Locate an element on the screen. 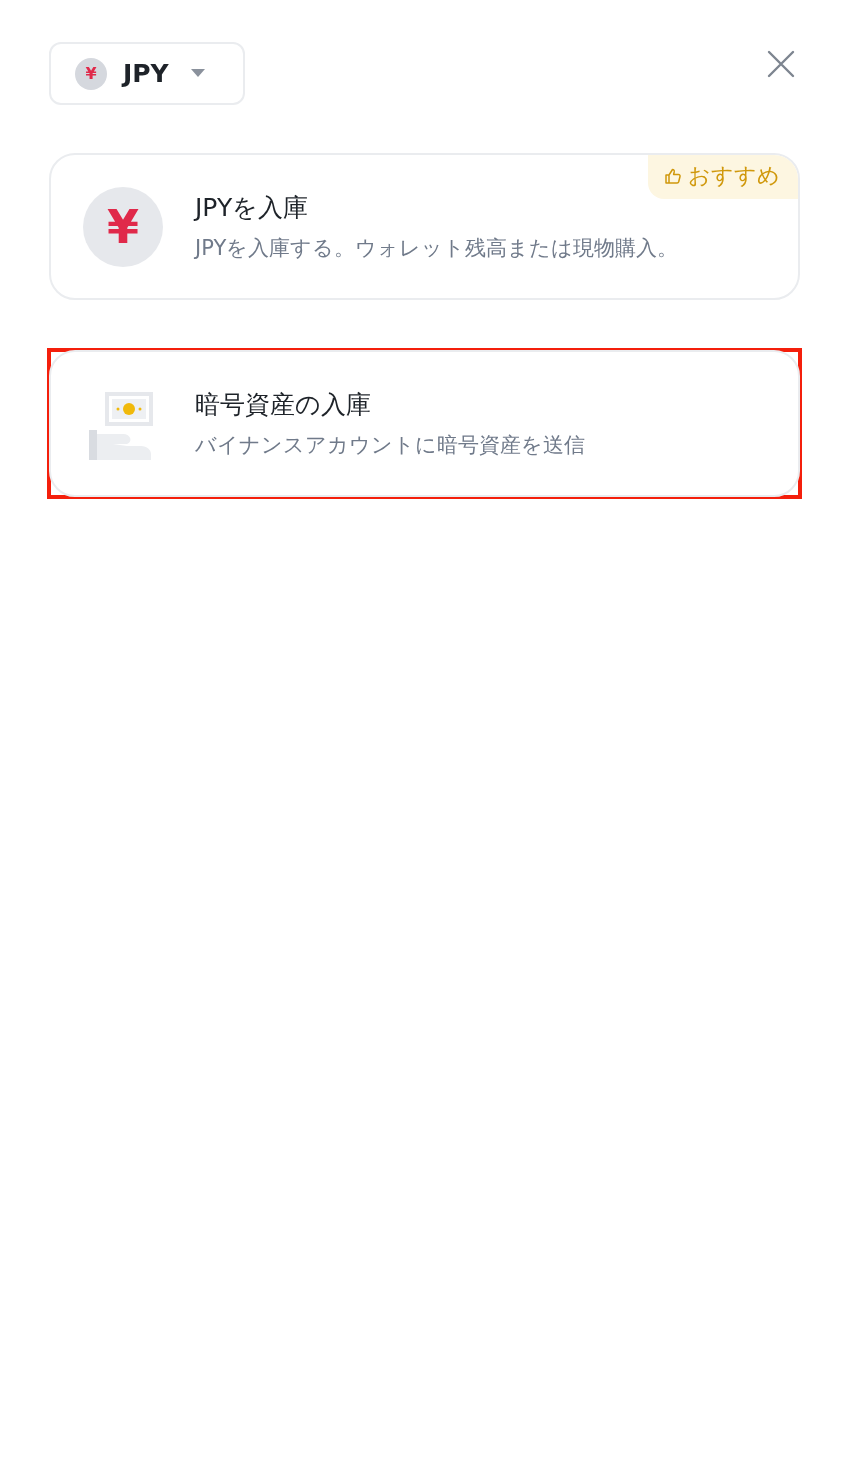 The height and width of the screenshot is (1458, 842). option-description: バイナンスアカウントに暗号資産を送信 is located at coordinates (390, 445).